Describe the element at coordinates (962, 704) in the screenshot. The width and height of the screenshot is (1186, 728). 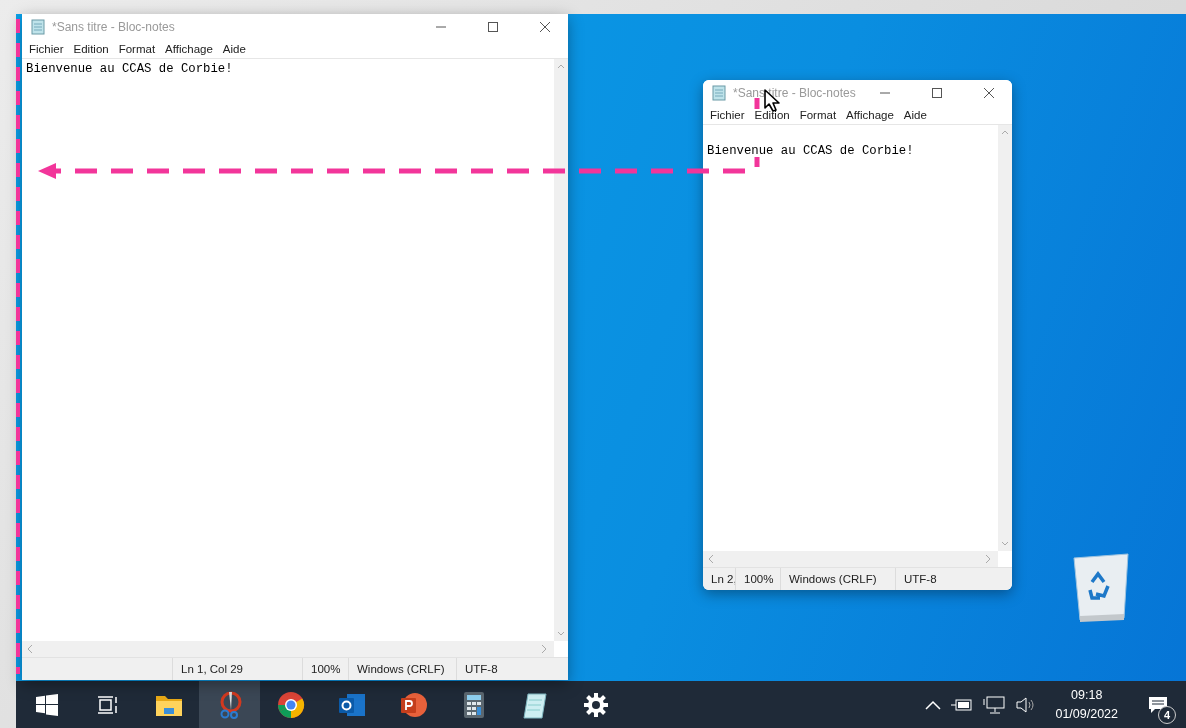
I see `battery-icon` at that location.